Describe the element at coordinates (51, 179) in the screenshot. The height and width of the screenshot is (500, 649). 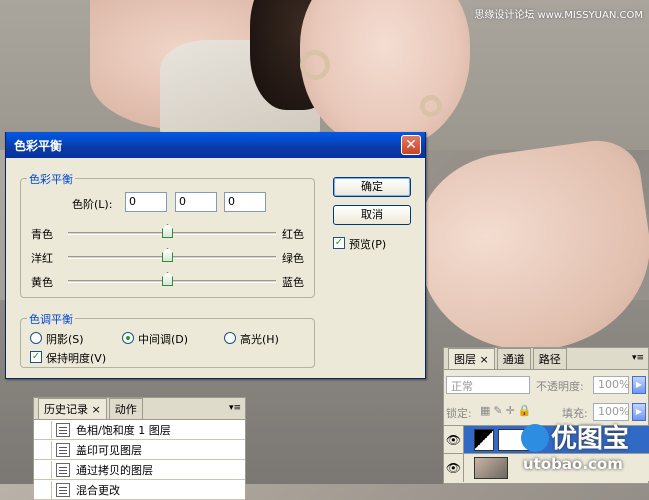
I see `color-balance-group-title: 色彩平衡` at that location.